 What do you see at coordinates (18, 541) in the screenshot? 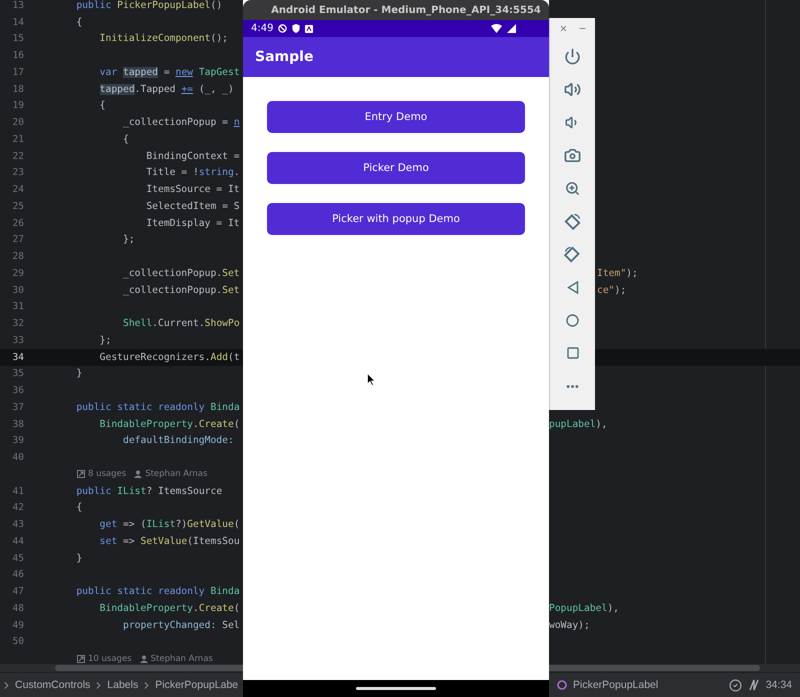
I see `line-number: 44` at bounding box center [18, 541].